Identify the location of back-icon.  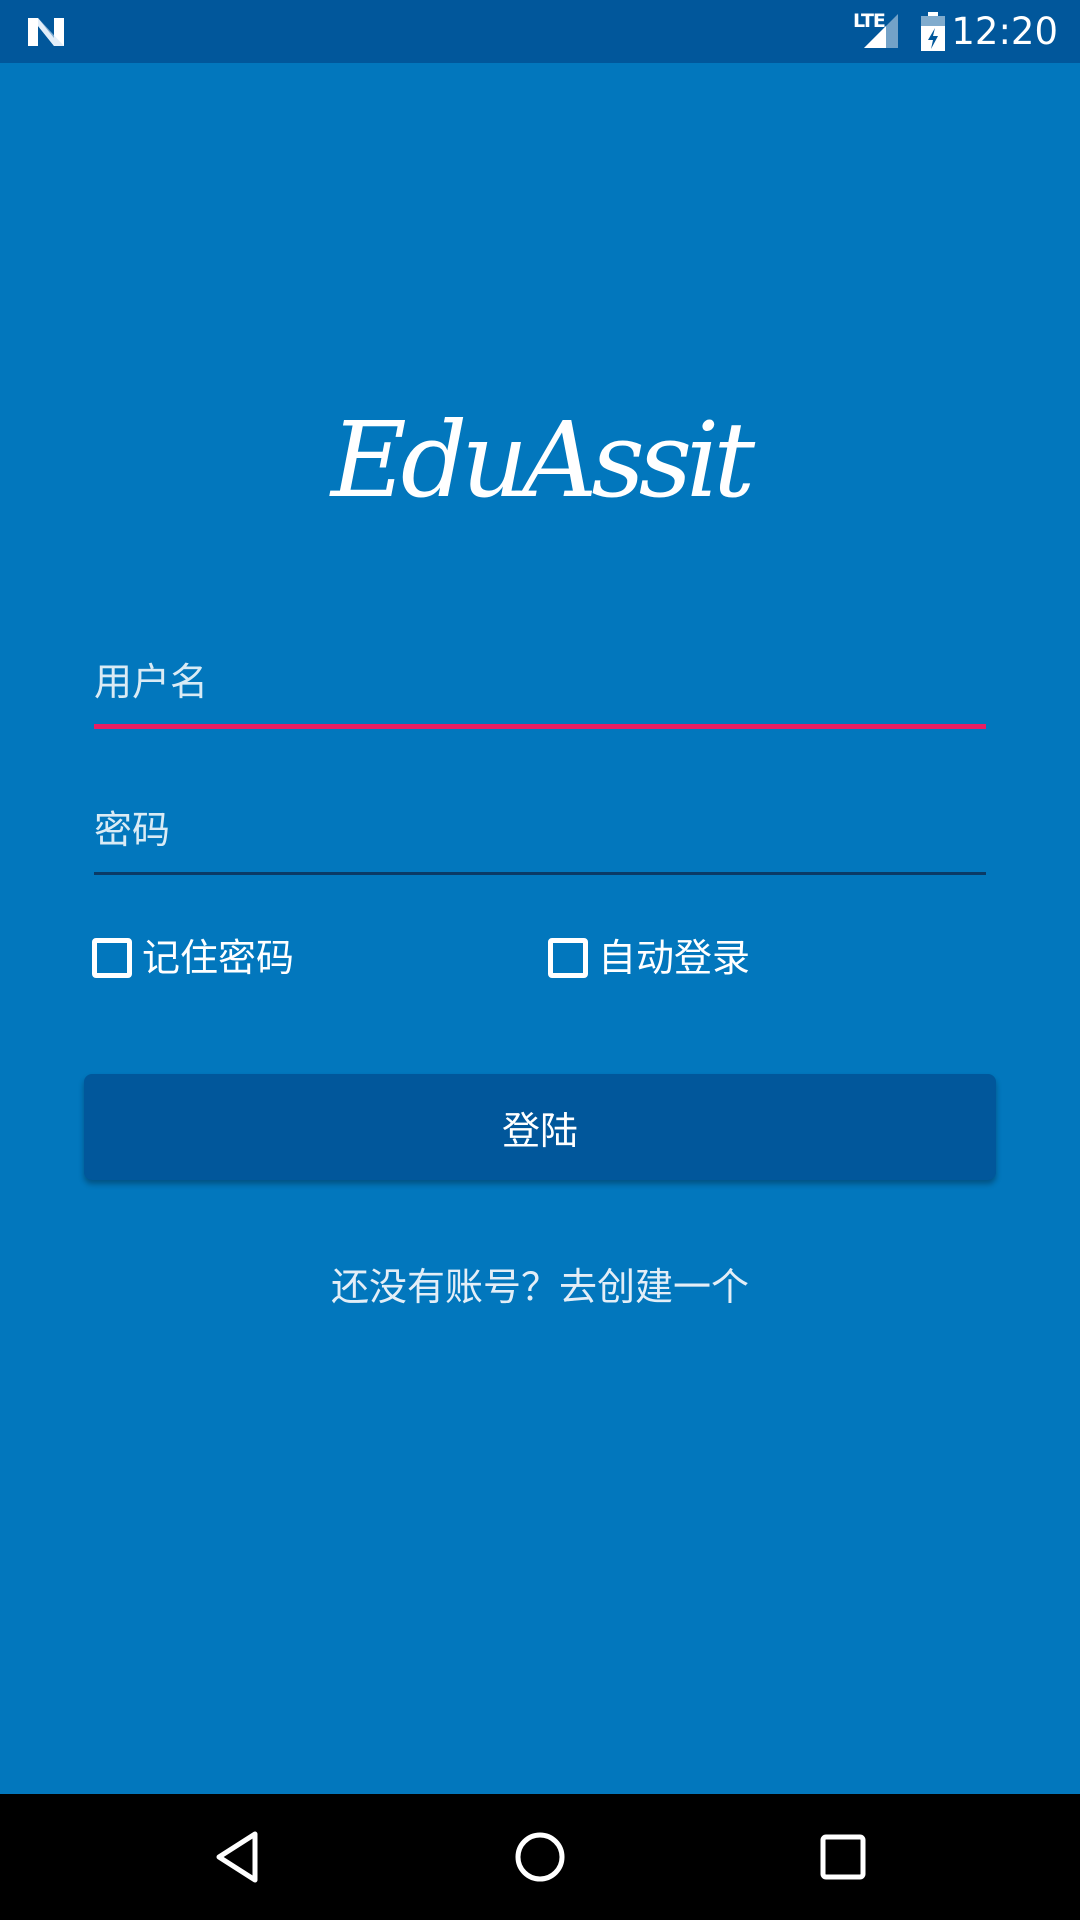
(237, 1857).